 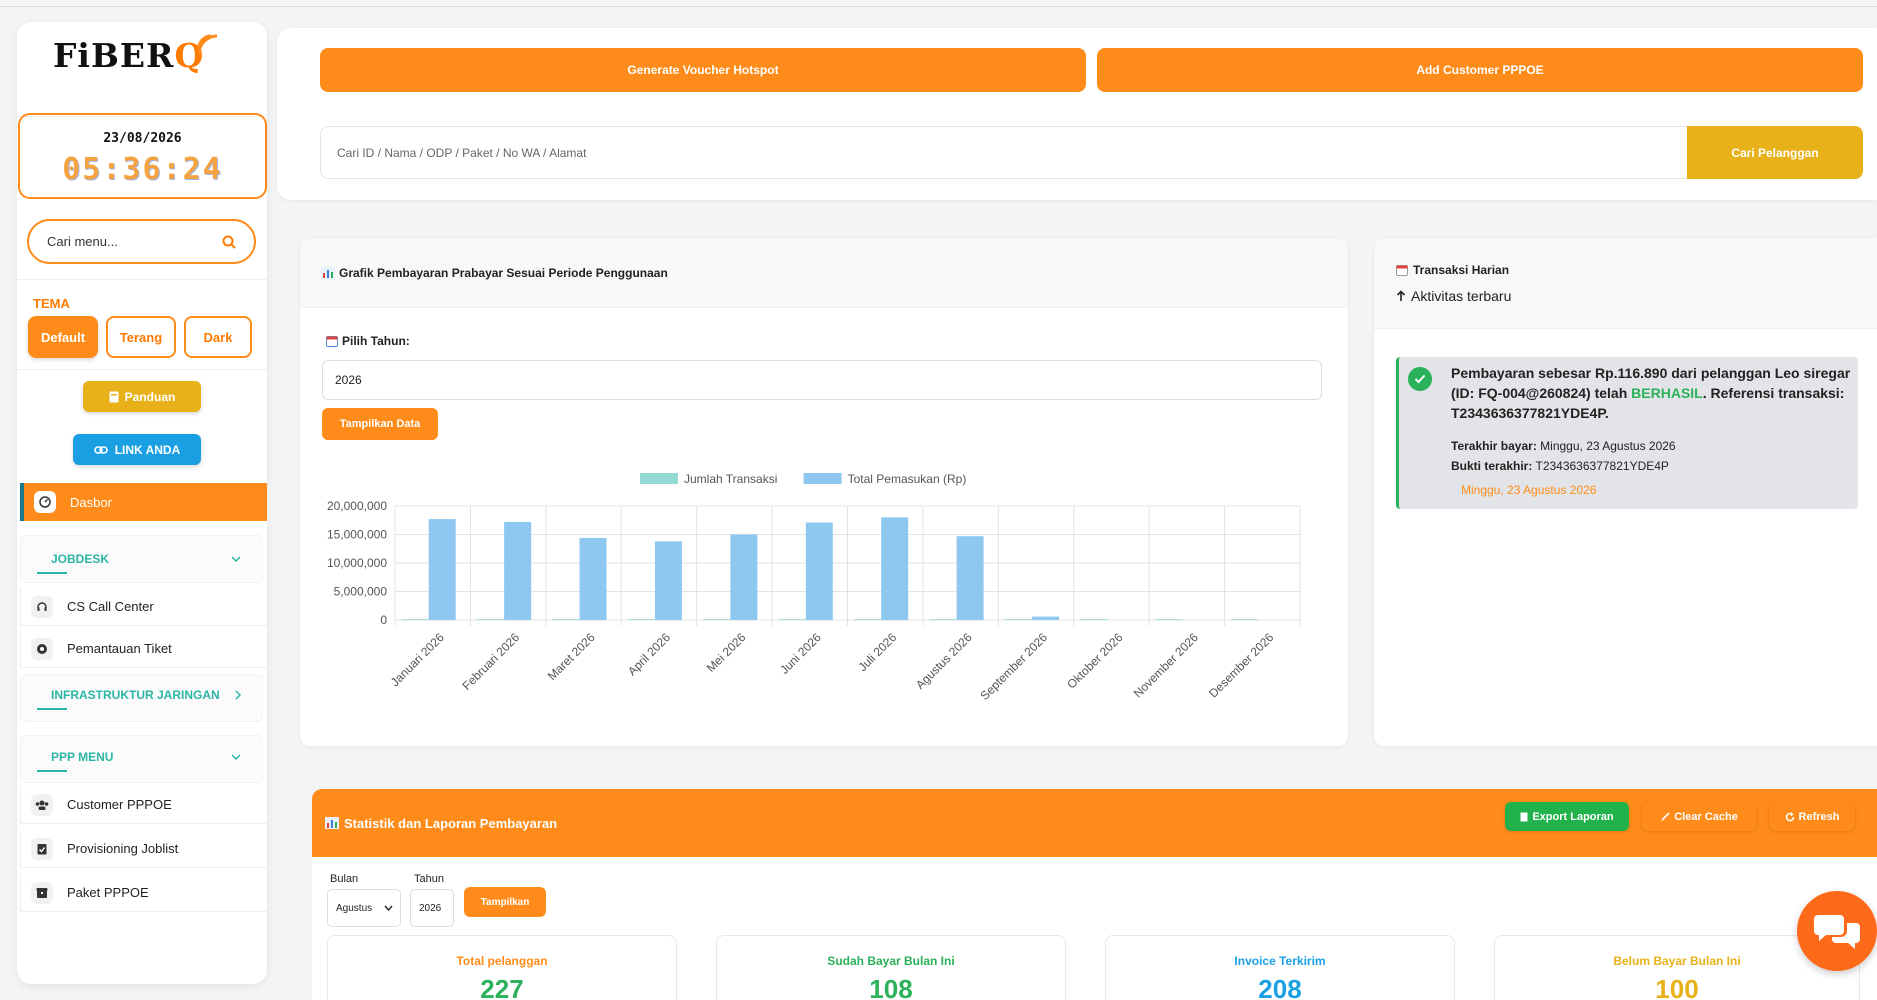 I want to click on search-customer-button: Cari Pelanggan, so click(x=1775, y=152).